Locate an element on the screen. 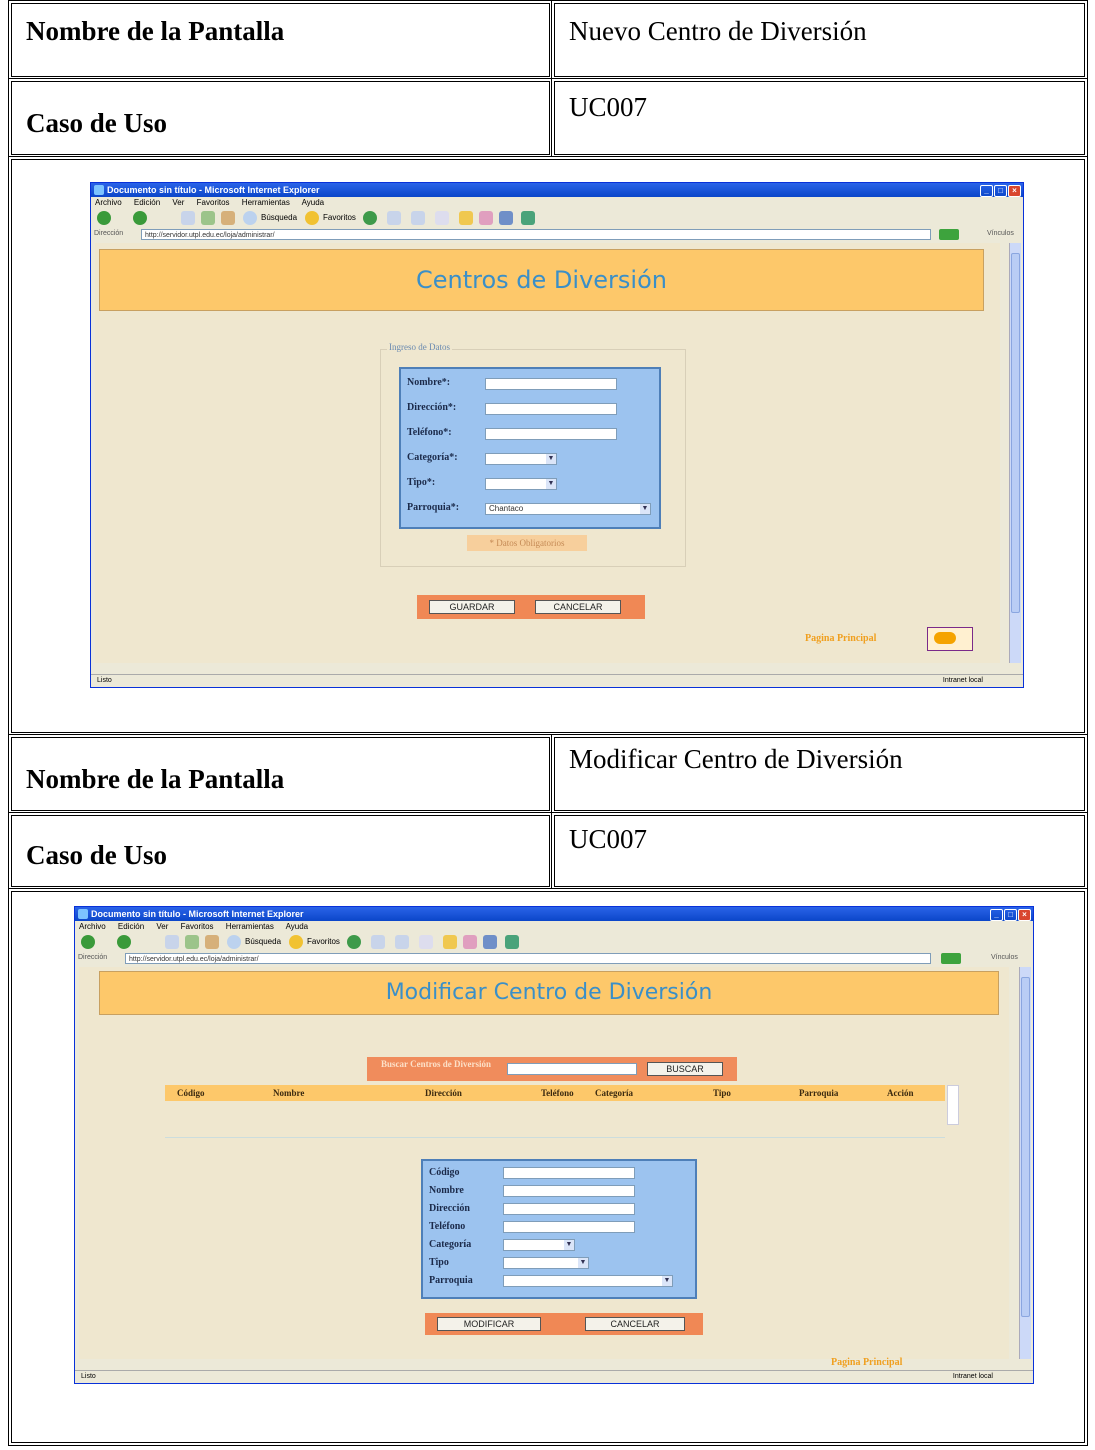 This screenshot has height=1450, width=1095. modify-button: MODIFICAR is located at coordinates (489, 1324).